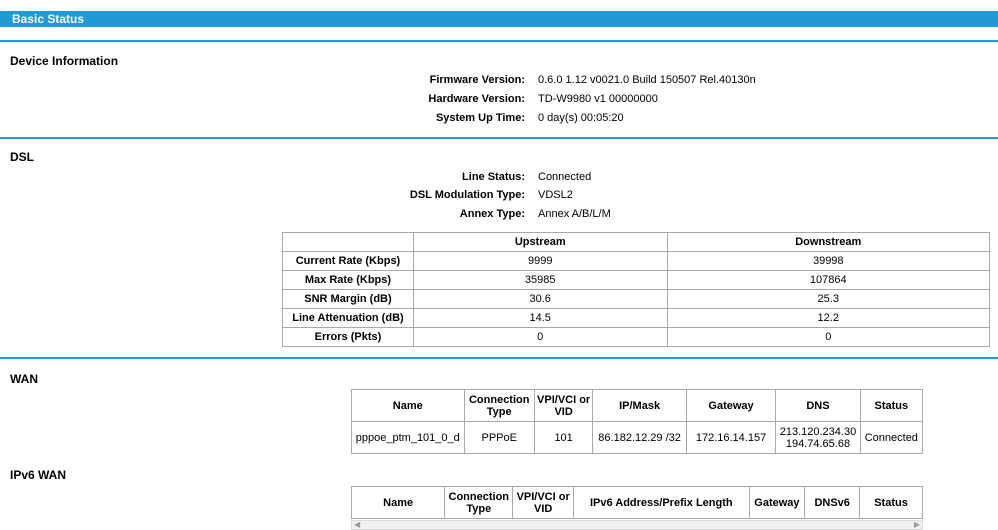 The image size is (998, 530). What do you see at coordinates (476, 99) in the screenshot?
I see `hardware-version-label: Hardware Version:` at bounding box center [476, 99].